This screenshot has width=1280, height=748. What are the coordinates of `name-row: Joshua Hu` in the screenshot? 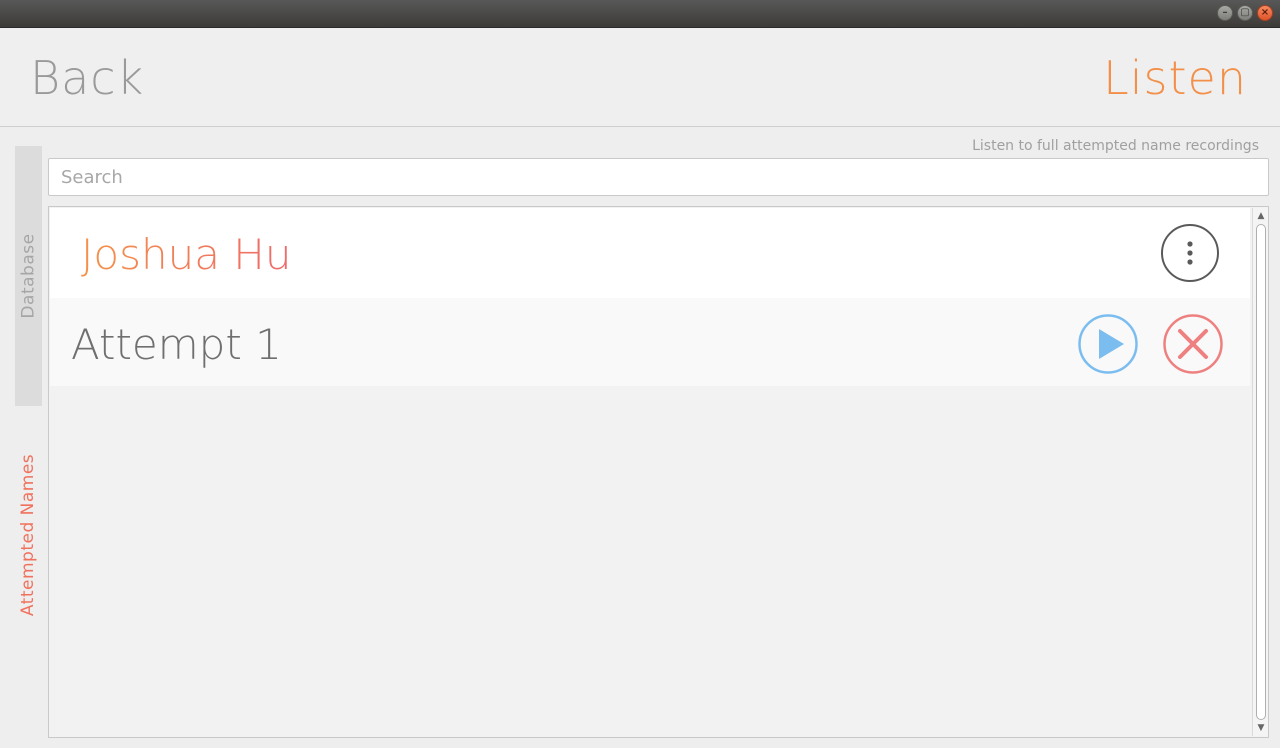 It's located at (650, 253).